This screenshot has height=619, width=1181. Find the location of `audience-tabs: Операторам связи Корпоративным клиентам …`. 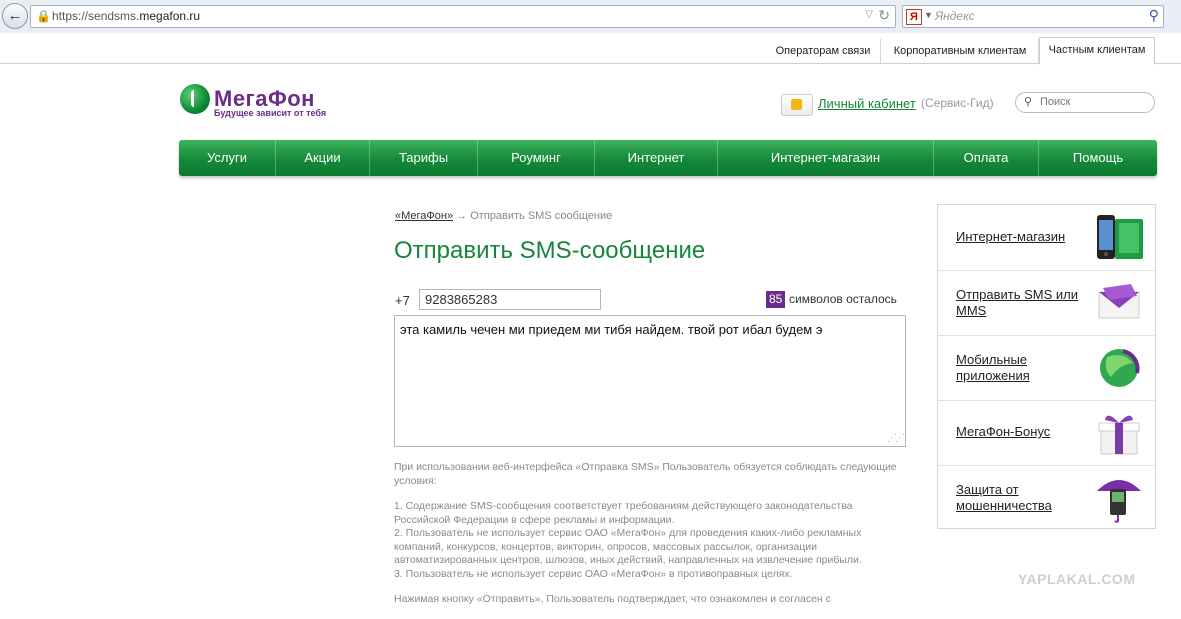

audience-tabs: Операторам связи Корпоративным клиентам … is located at coordinates (590, 49).